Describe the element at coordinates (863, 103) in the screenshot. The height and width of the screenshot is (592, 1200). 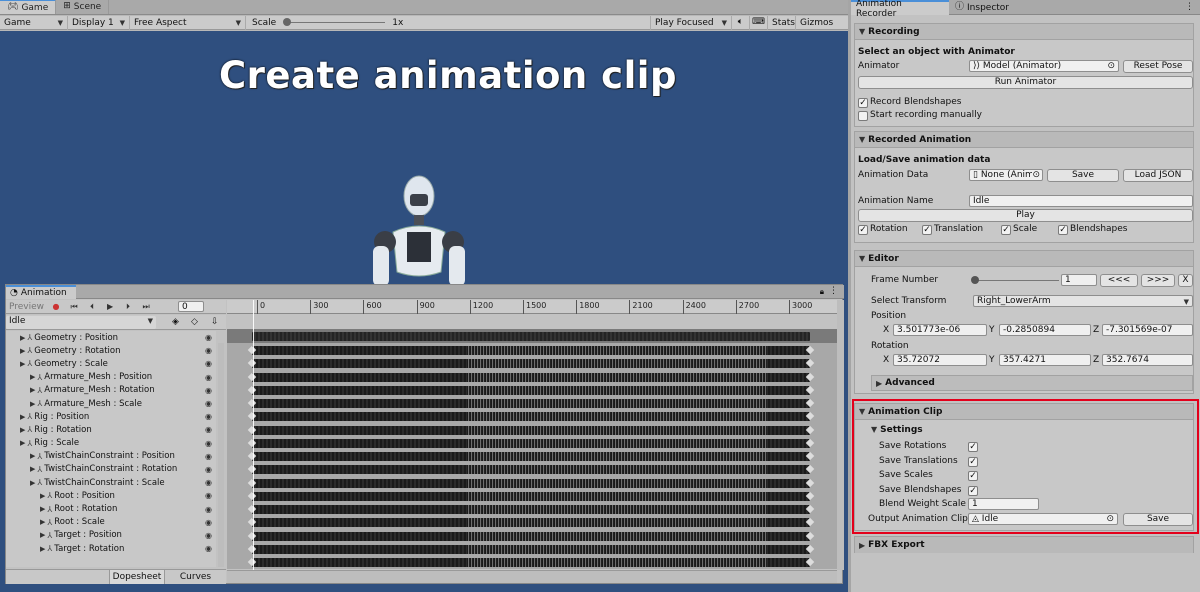
I see `record-blendshapes-checkbox: ✓` at that location.